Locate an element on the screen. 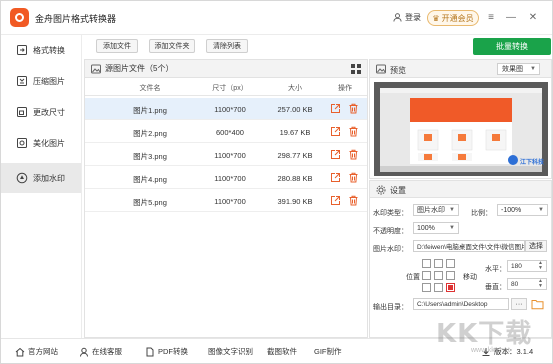 The height and width of the screenshot is (364, 553). preview-image: 江下科技 is located at coordinates (461, 129).